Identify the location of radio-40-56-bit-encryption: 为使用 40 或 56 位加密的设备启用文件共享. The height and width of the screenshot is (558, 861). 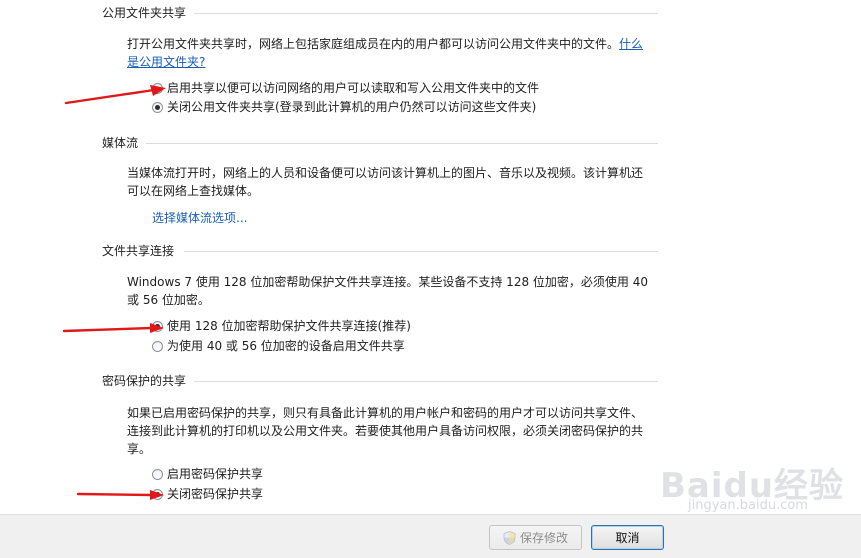
(278, 346).